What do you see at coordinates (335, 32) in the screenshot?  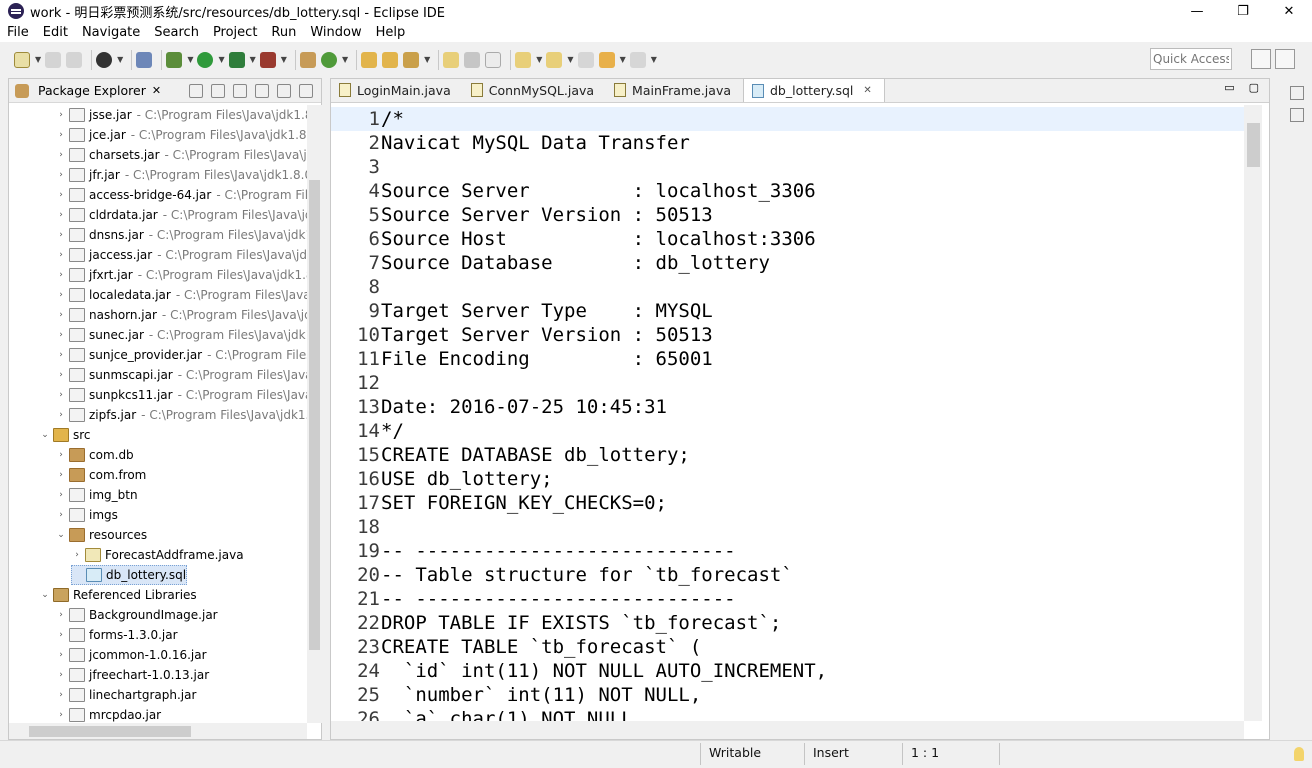 I see `menu-window: Window` at bounding box center [335, 32].